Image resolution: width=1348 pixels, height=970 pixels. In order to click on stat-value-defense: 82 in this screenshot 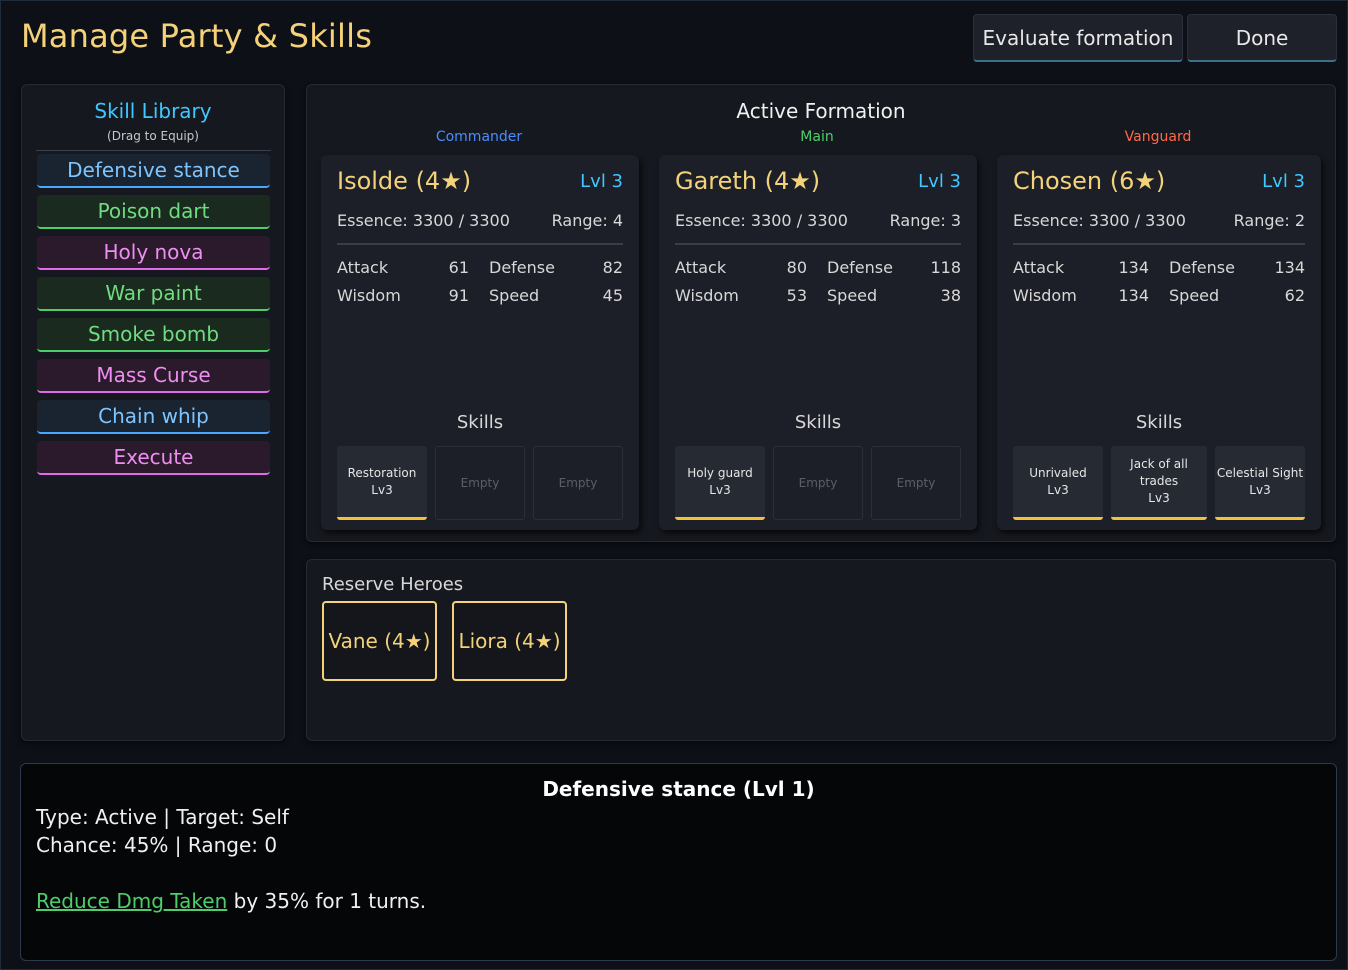, I will do `click(612, 267)`.